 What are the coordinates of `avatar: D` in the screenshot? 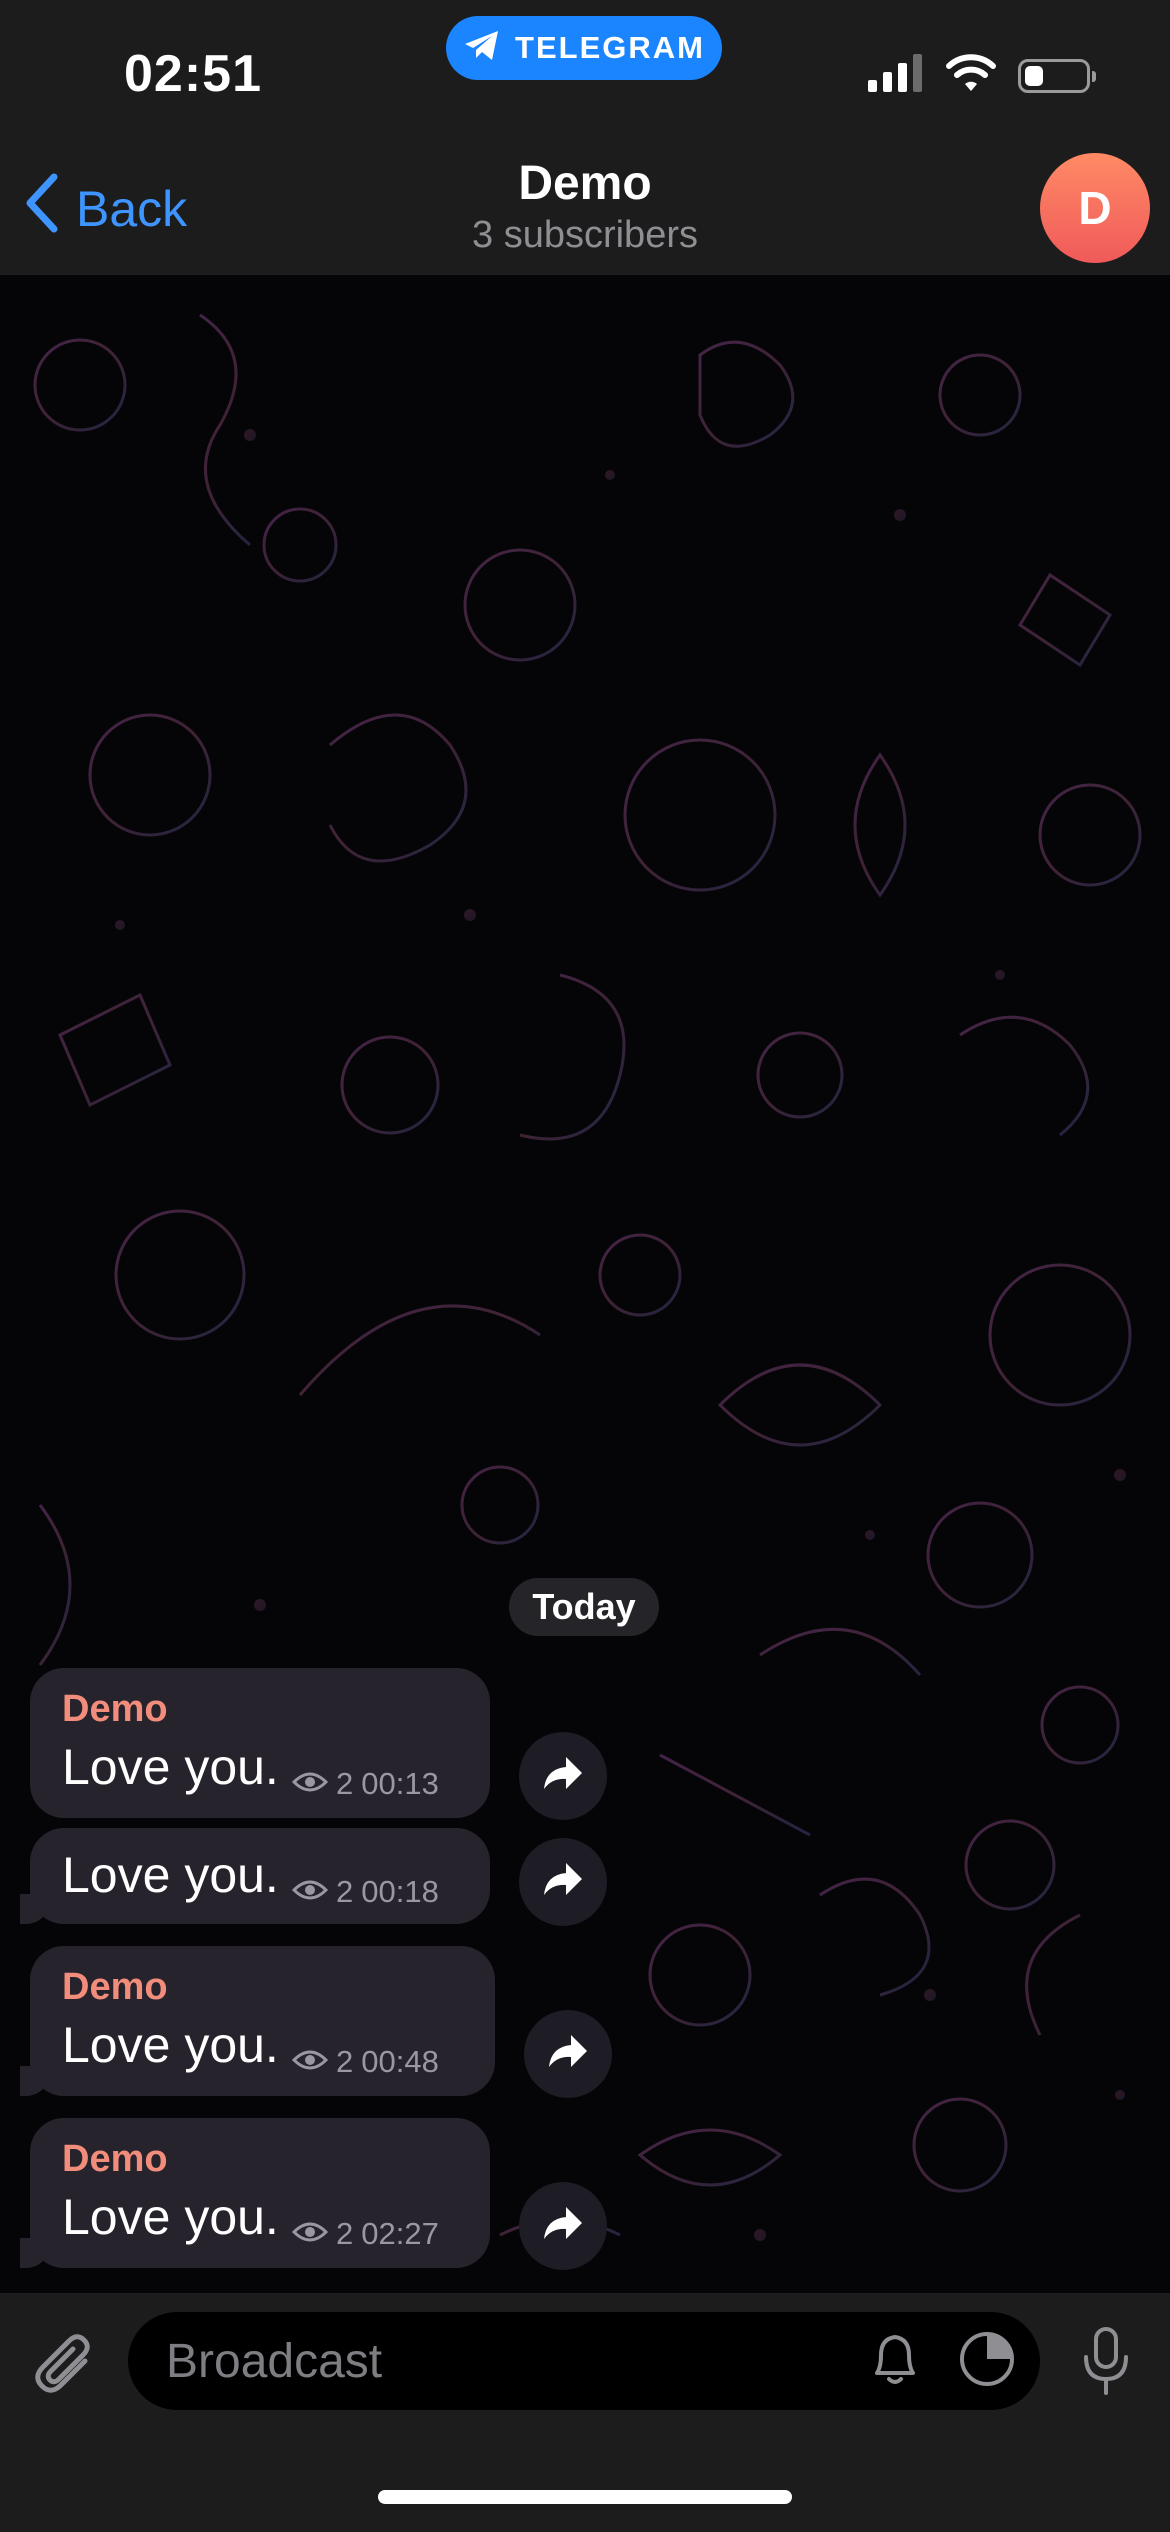 It's located at (1095, 208).